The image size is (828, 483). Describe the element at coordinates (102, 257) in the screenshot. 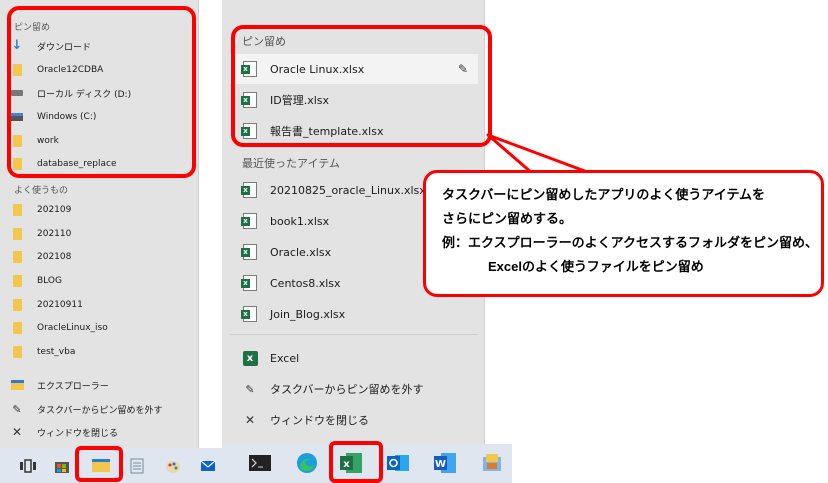

I see `frequent-item: 202108` at that location.